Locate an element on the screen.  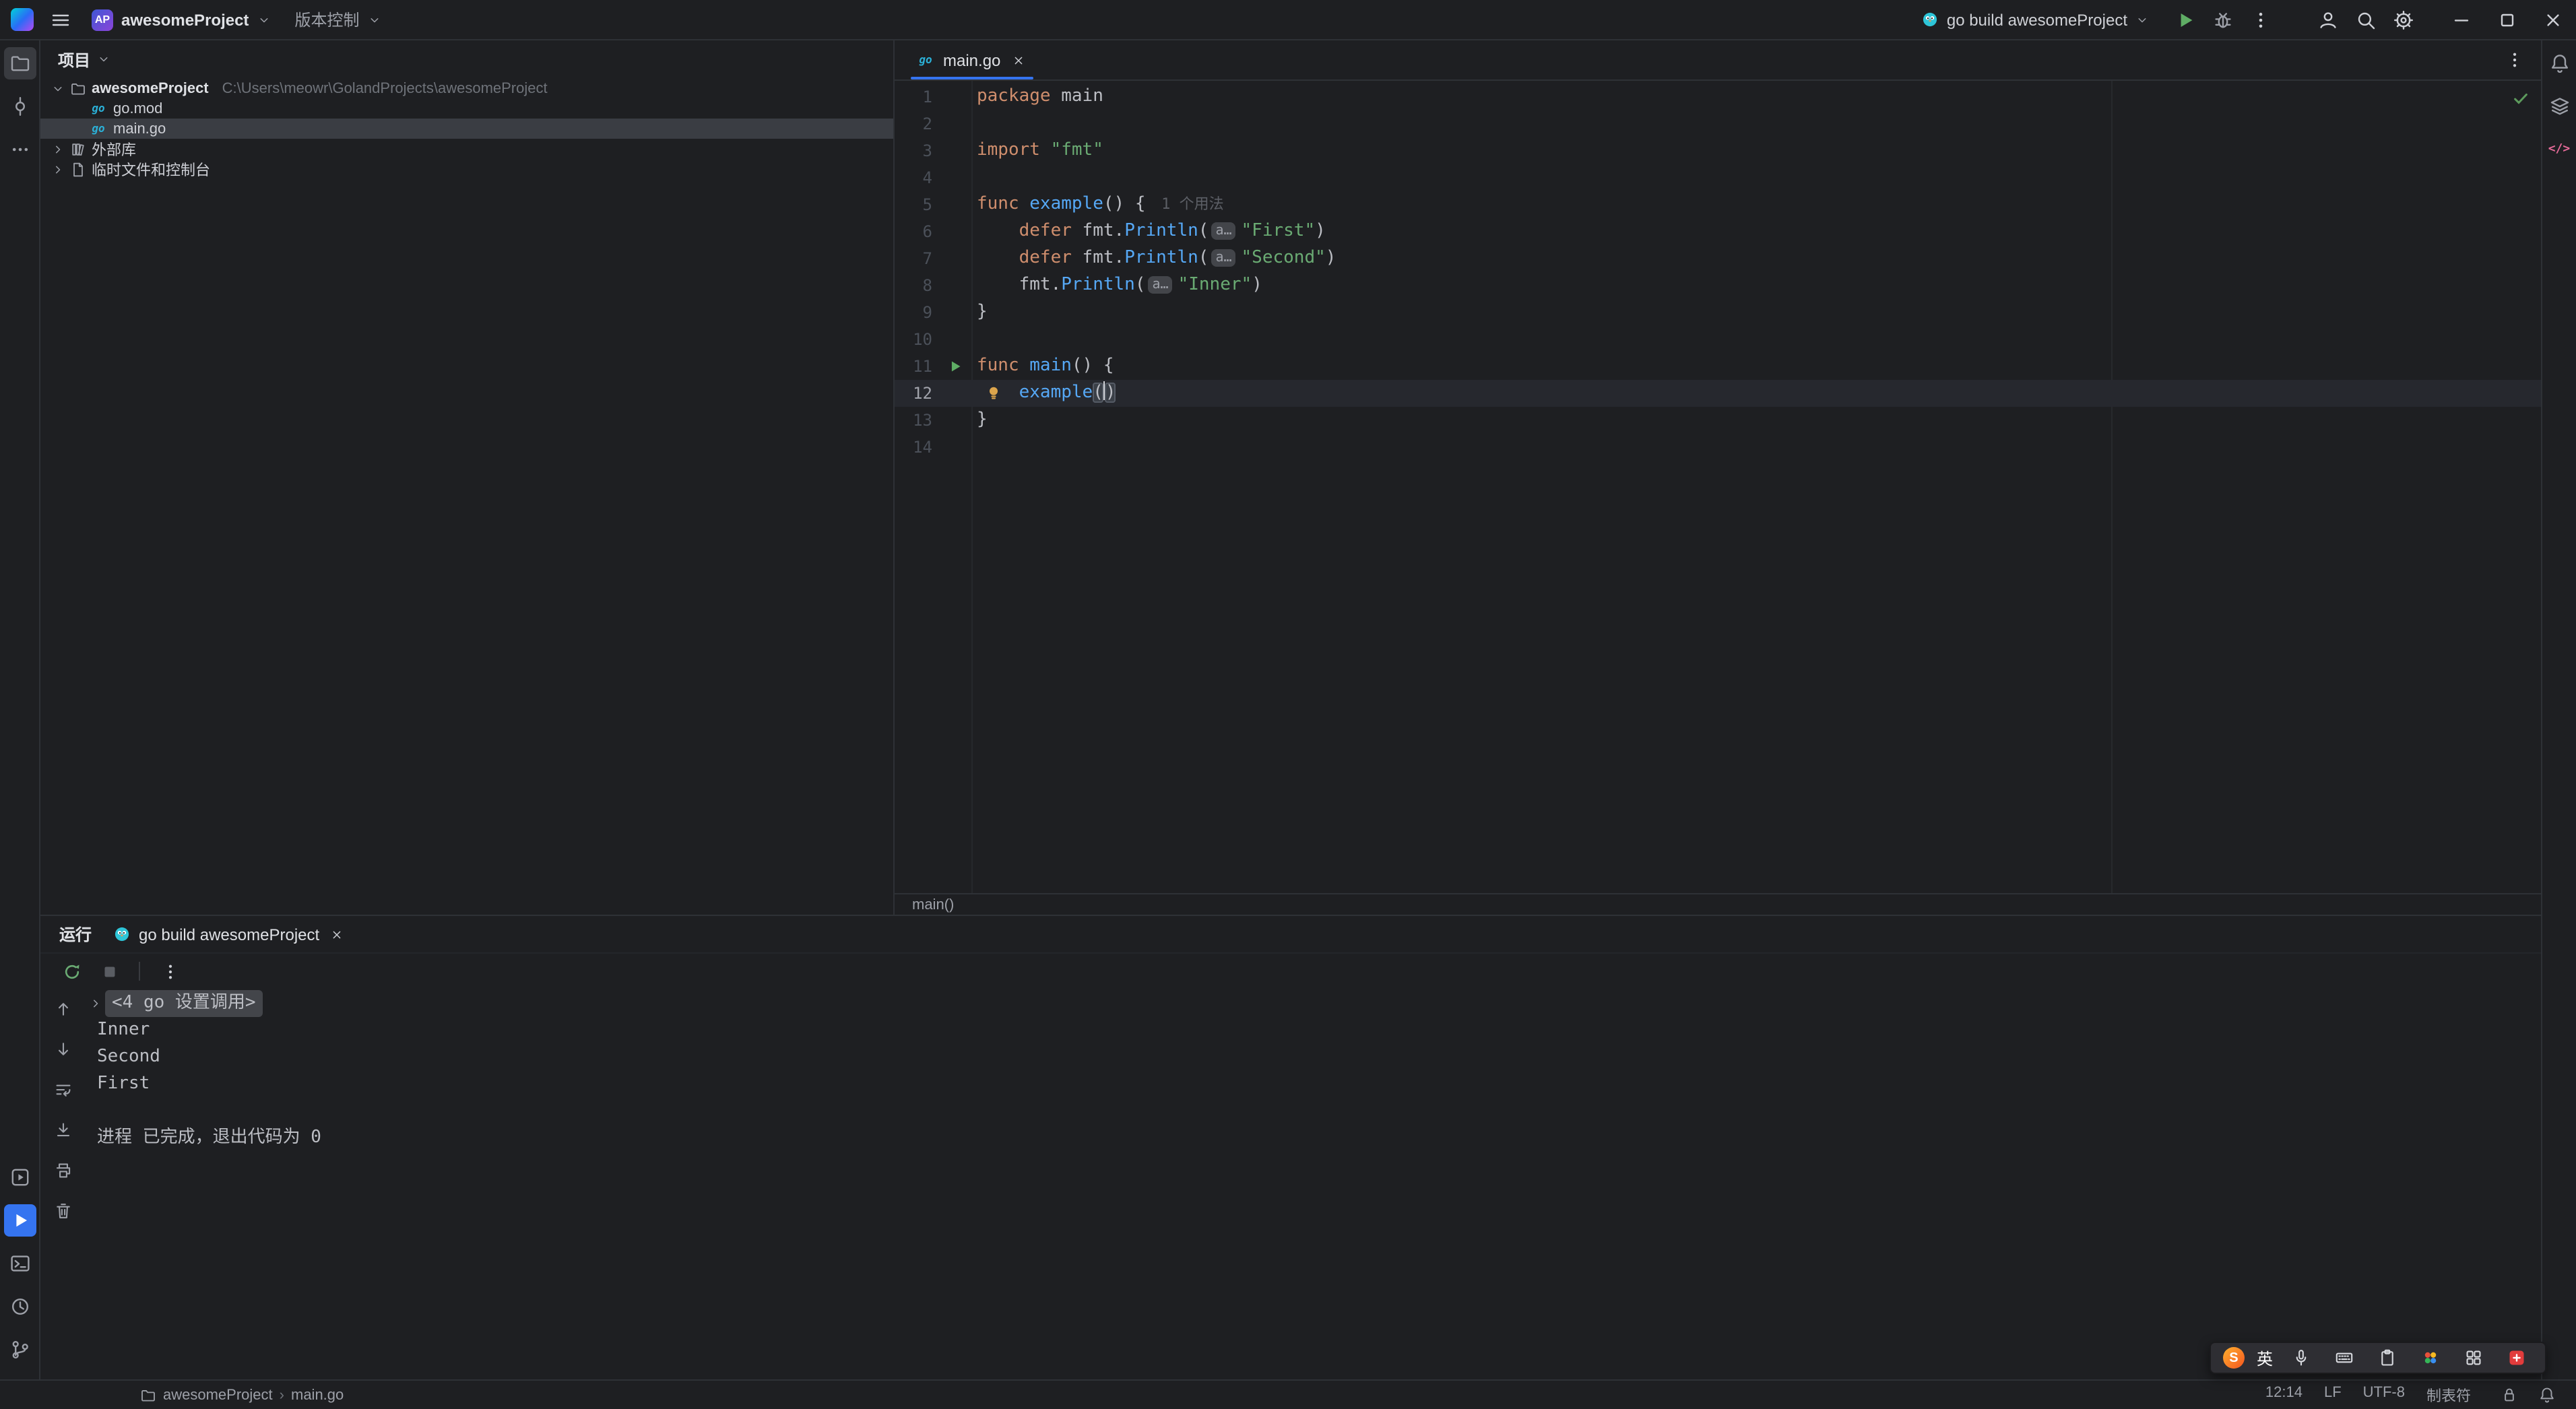
scroll-end-button is located at coordinates (63, 1130).